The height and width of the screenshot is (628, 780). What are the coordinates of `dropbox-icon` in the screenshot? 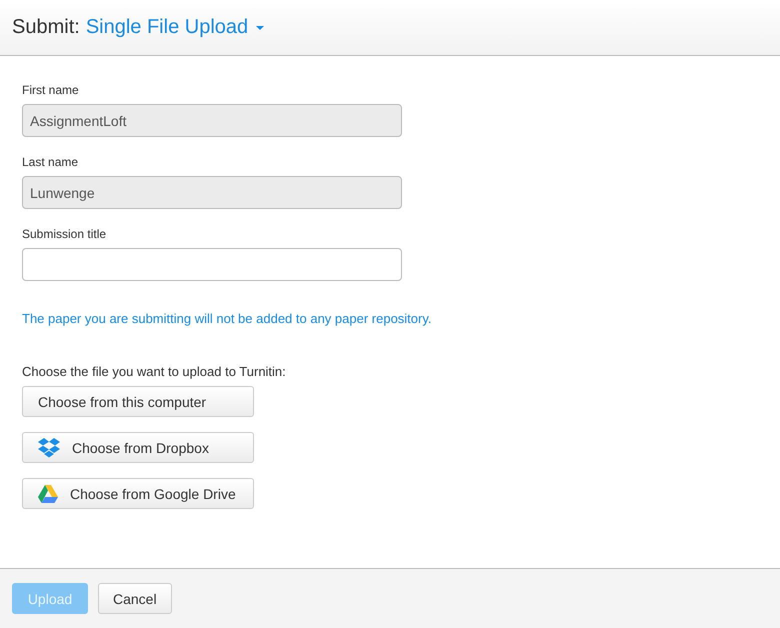 It's located at (49, 448).